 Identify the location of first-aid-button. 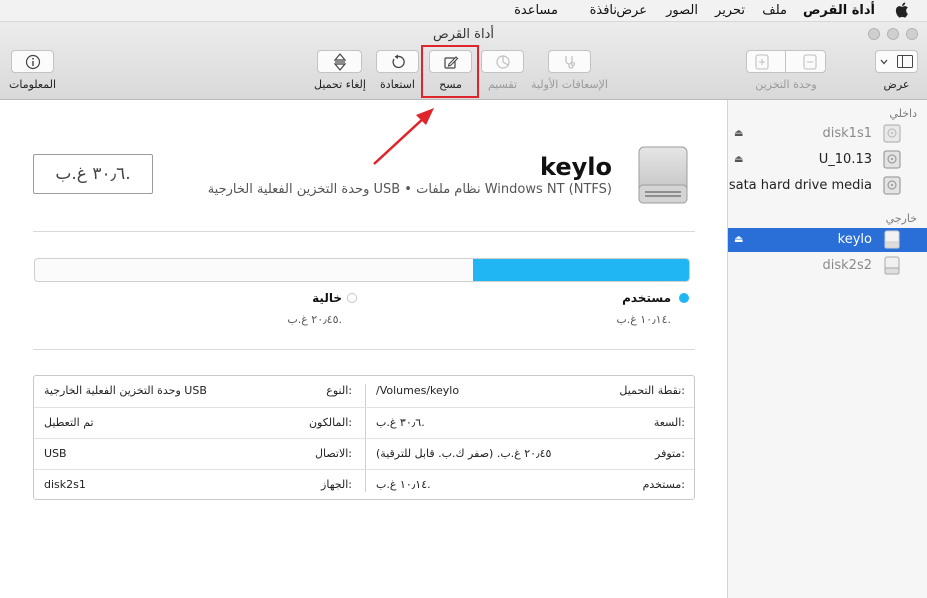
(569, 61).